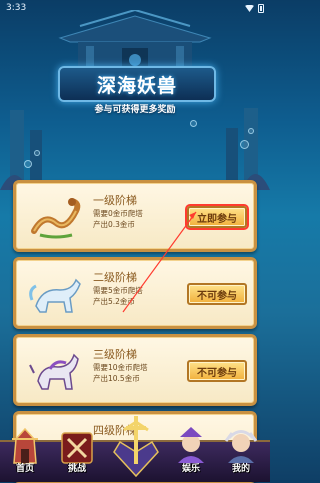  I want to click on tier-title: 二级阶梯, so click(115, 277).